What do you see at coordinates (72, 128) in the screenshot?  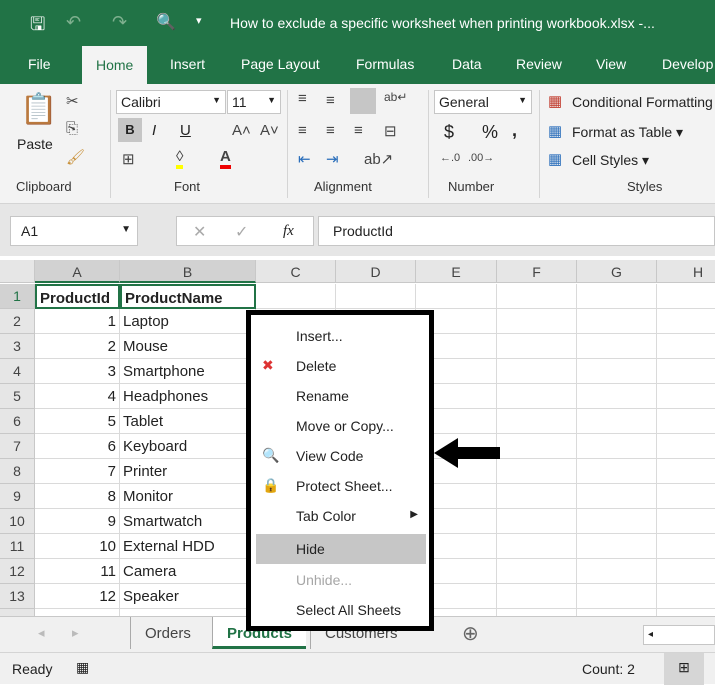 I see `copy-icon: ⎘` at bounding box center [72, 128].